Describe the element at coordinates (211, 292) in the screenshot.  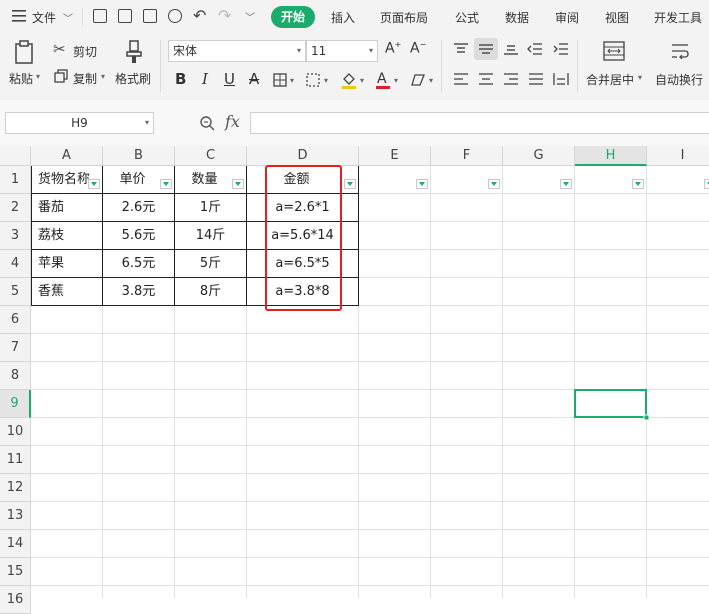
I see `cell-c5: 8斤` at that location.